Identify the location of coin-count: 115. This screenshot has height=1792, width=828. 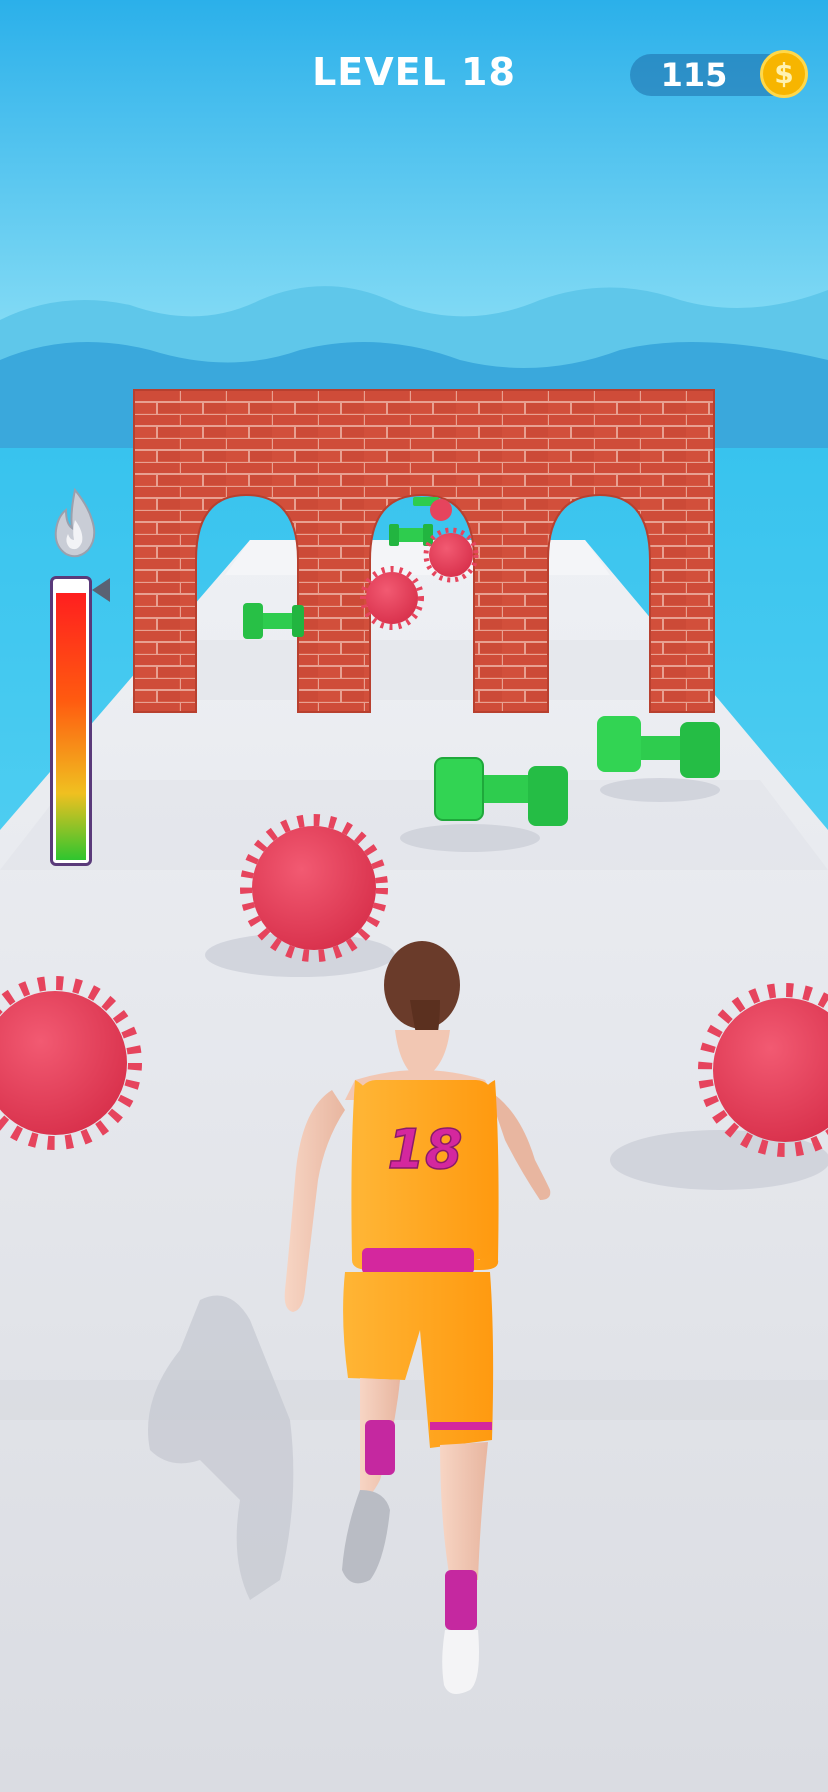
(694, 75).